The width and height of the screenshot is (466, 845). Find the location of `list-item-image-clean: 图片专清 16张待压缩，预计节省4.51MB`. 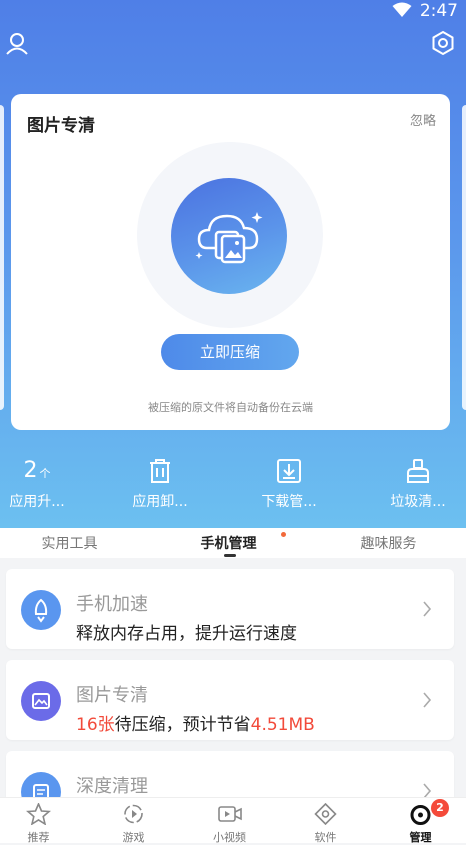

list-item-image-clean: 图片专清 16张待压缩，预计节省4.51MB is located at coordinates (230, 700).